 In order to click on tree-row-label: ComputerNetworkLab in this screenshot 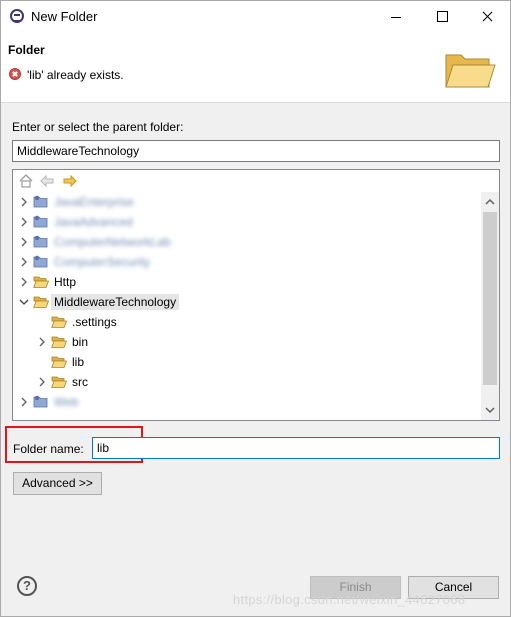, I will do `click(112, 242)`.